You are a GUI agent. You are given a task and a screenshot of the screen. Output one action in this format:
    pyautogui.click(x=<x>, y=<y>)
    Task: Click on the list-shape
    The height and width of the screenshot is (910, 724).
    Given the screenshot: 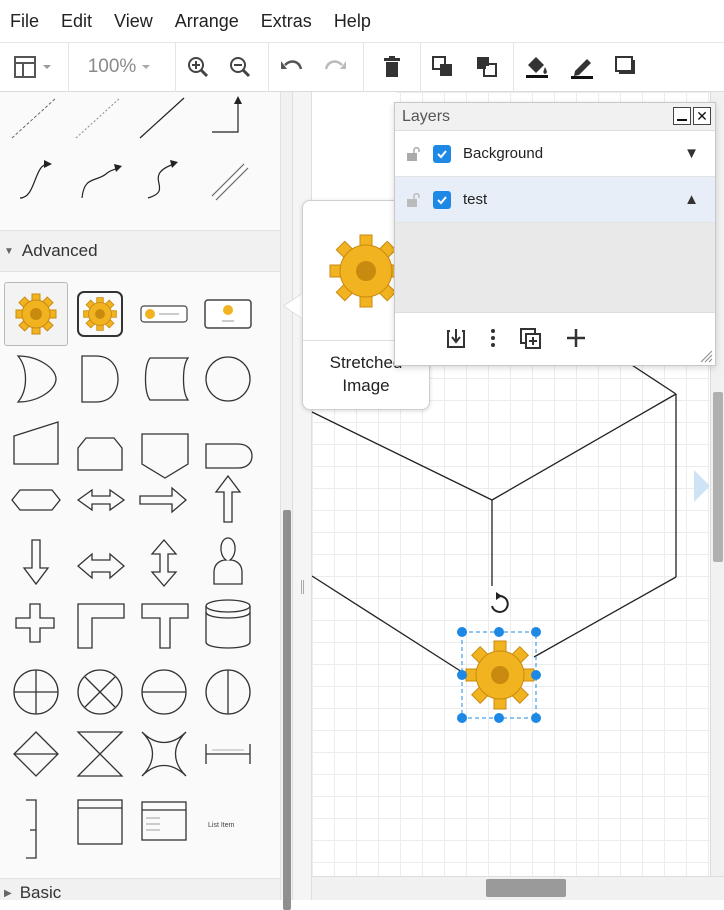 What is the action you would take?
    pyautogui.click(x=164, y=821)
    